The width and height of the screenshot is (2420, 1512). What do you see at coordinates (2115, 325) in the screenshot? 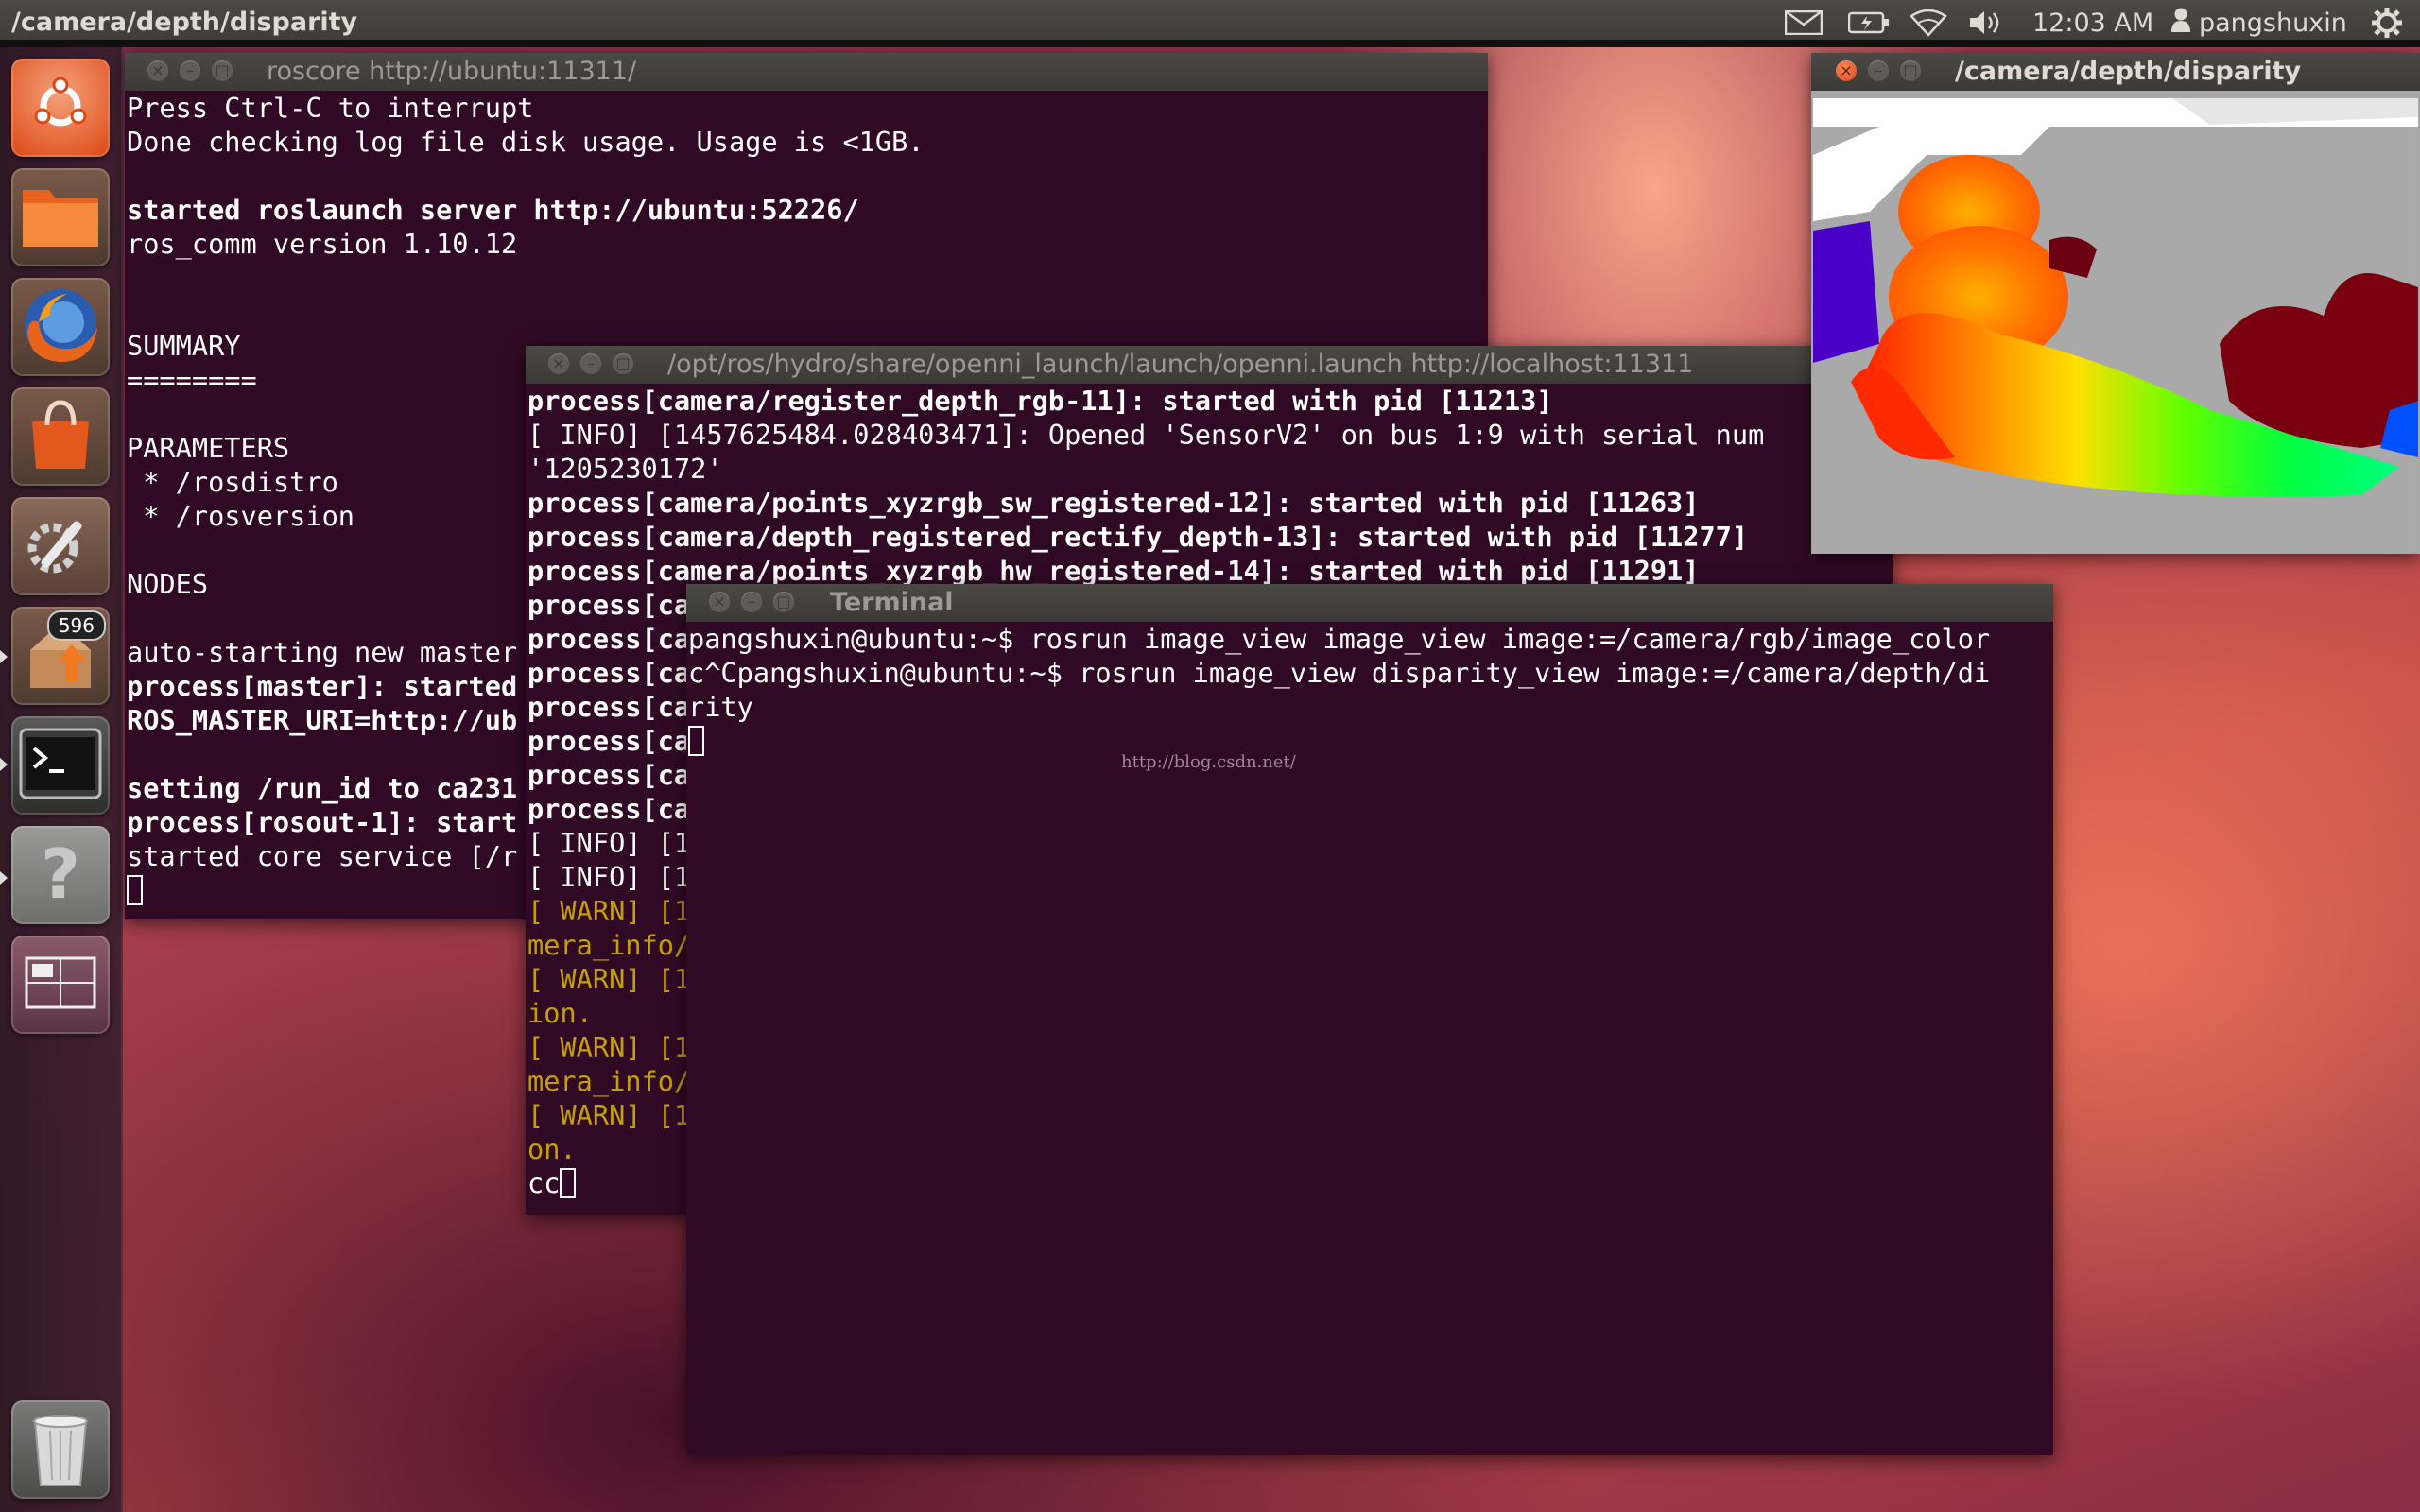
I see `disparity-image` at bounding box center [2115, 325].